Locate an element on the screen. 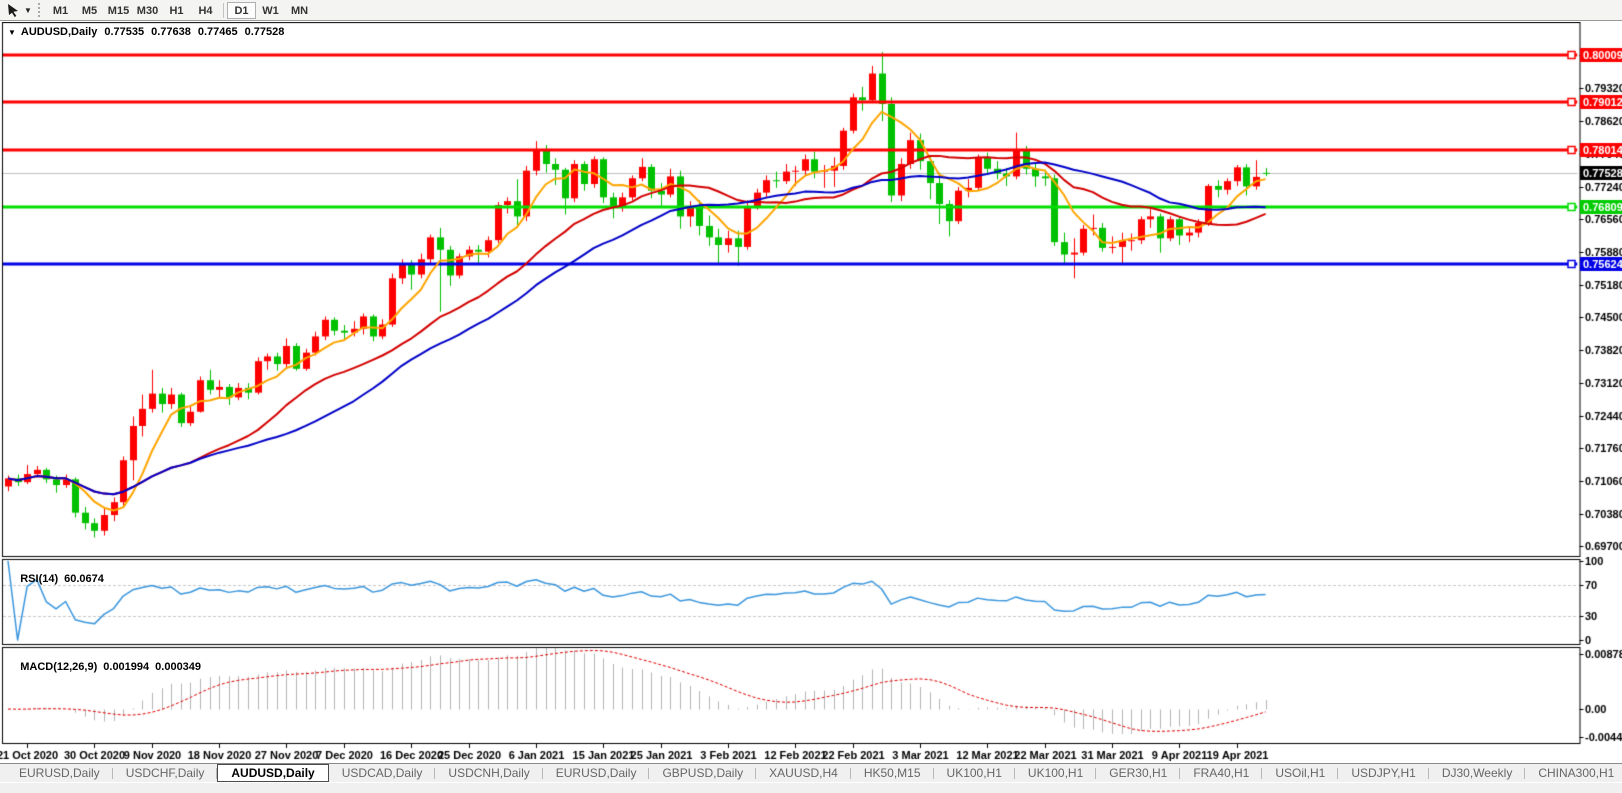 This screenshot has height=793, width=1622. tab-gbpusd-daily: GBPUSD,Daily is located at coordinates (702, 773).